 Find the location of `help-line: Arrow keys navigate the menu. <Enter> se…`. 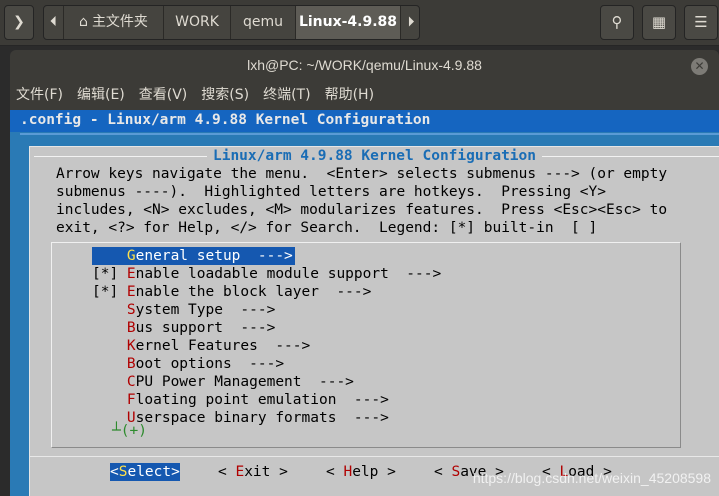

help-line: Arrow keys navigate the menu. <Enter> se… is located at coordinates (362, 174).